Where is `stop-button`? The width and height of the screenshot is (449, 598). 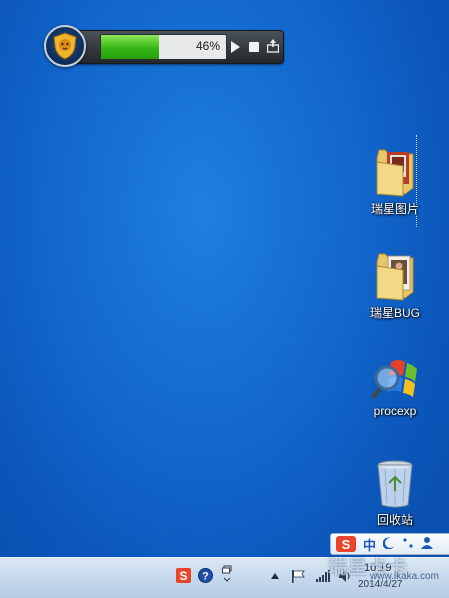
stop-button is located at coordinates (254, 47).